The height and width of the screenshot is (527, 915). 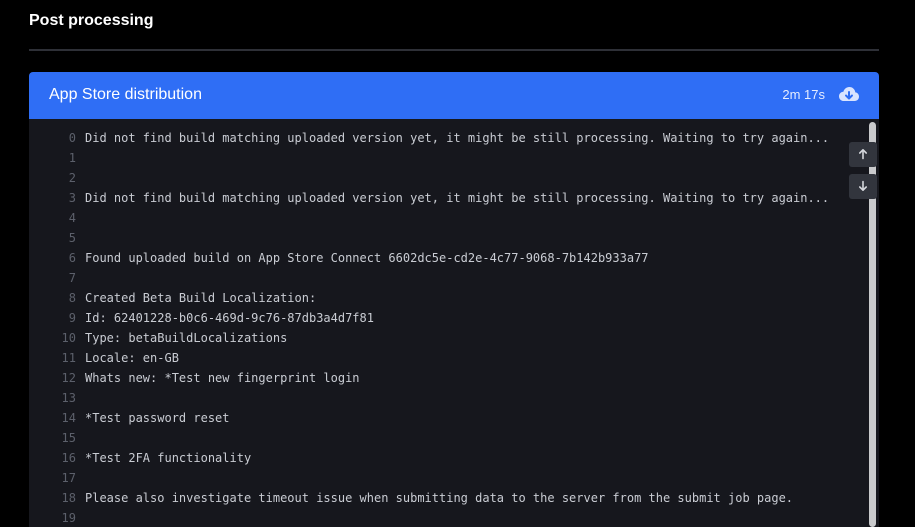 I want to click on line-number: 9, so click(x=72, y=318).